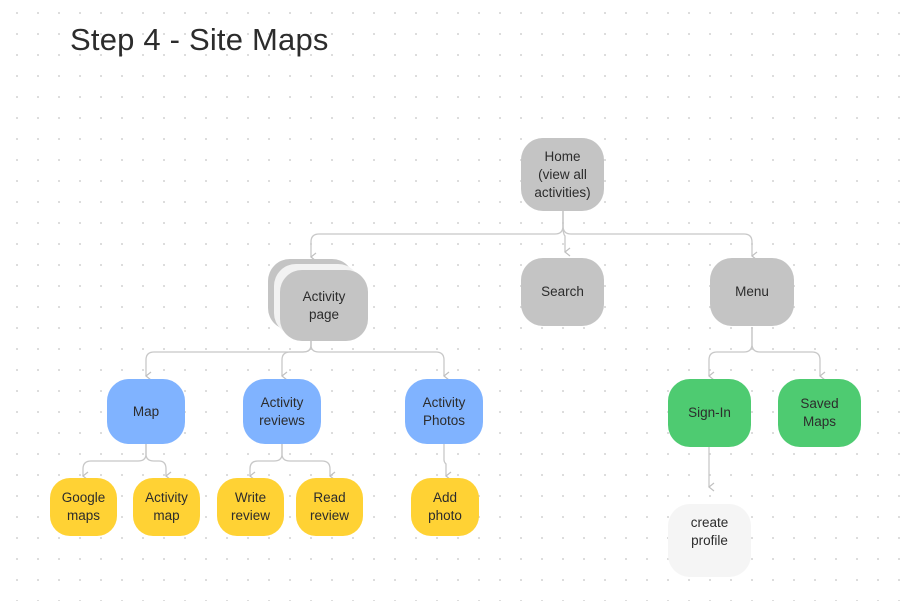 This screenshot has width=919, height=601. I want to click on edge-activity-page-photos, so click(380, 361).